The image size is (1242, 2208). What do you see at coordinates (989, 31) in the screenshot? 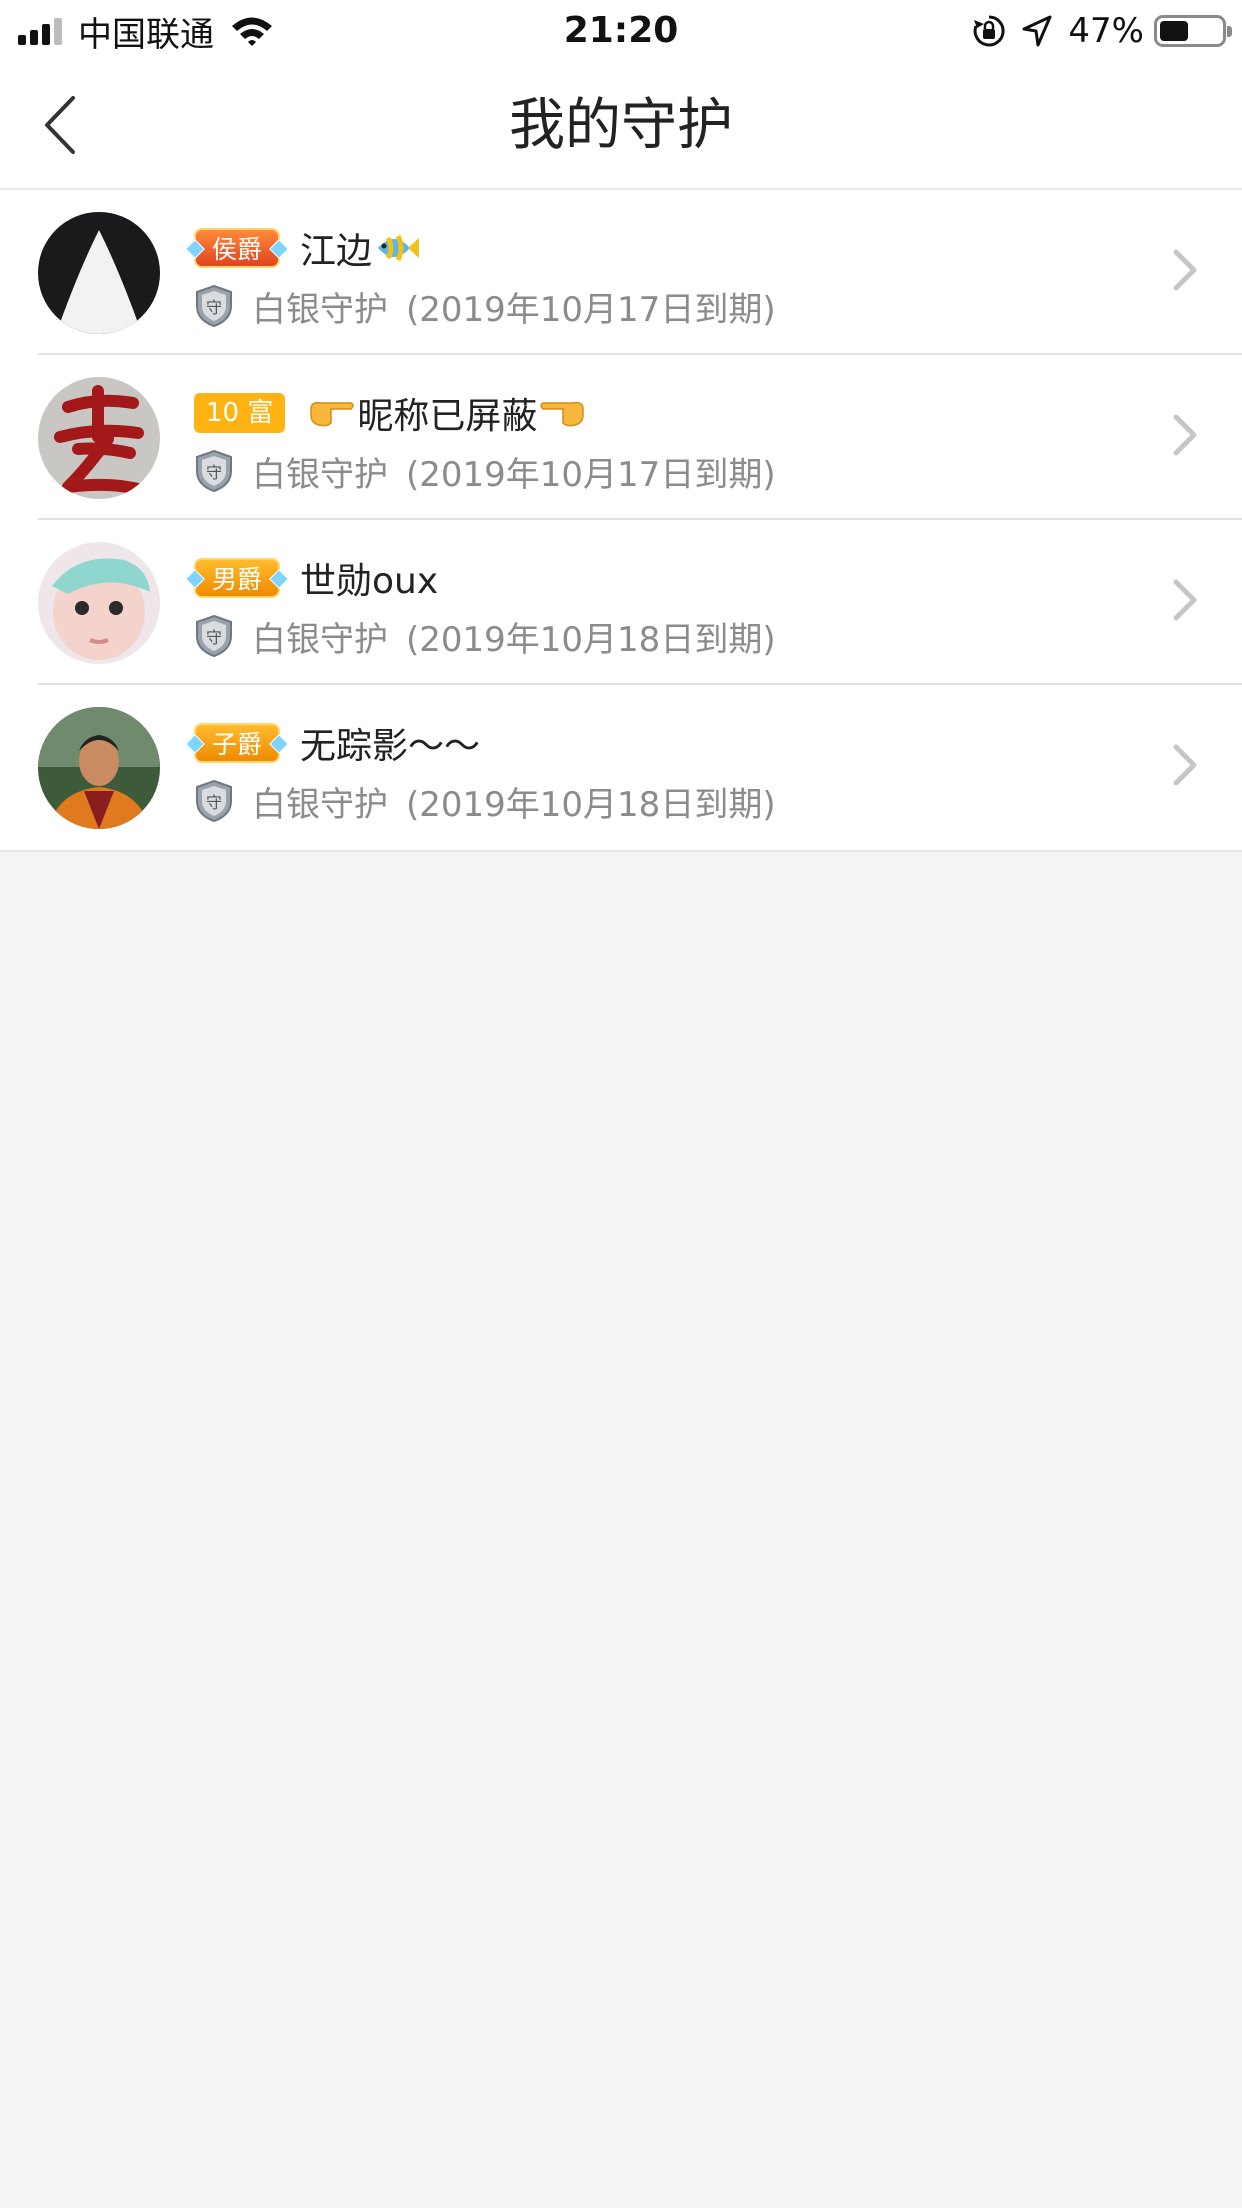
I see `orientation-lock-icon` at bounding box center [989, 31].